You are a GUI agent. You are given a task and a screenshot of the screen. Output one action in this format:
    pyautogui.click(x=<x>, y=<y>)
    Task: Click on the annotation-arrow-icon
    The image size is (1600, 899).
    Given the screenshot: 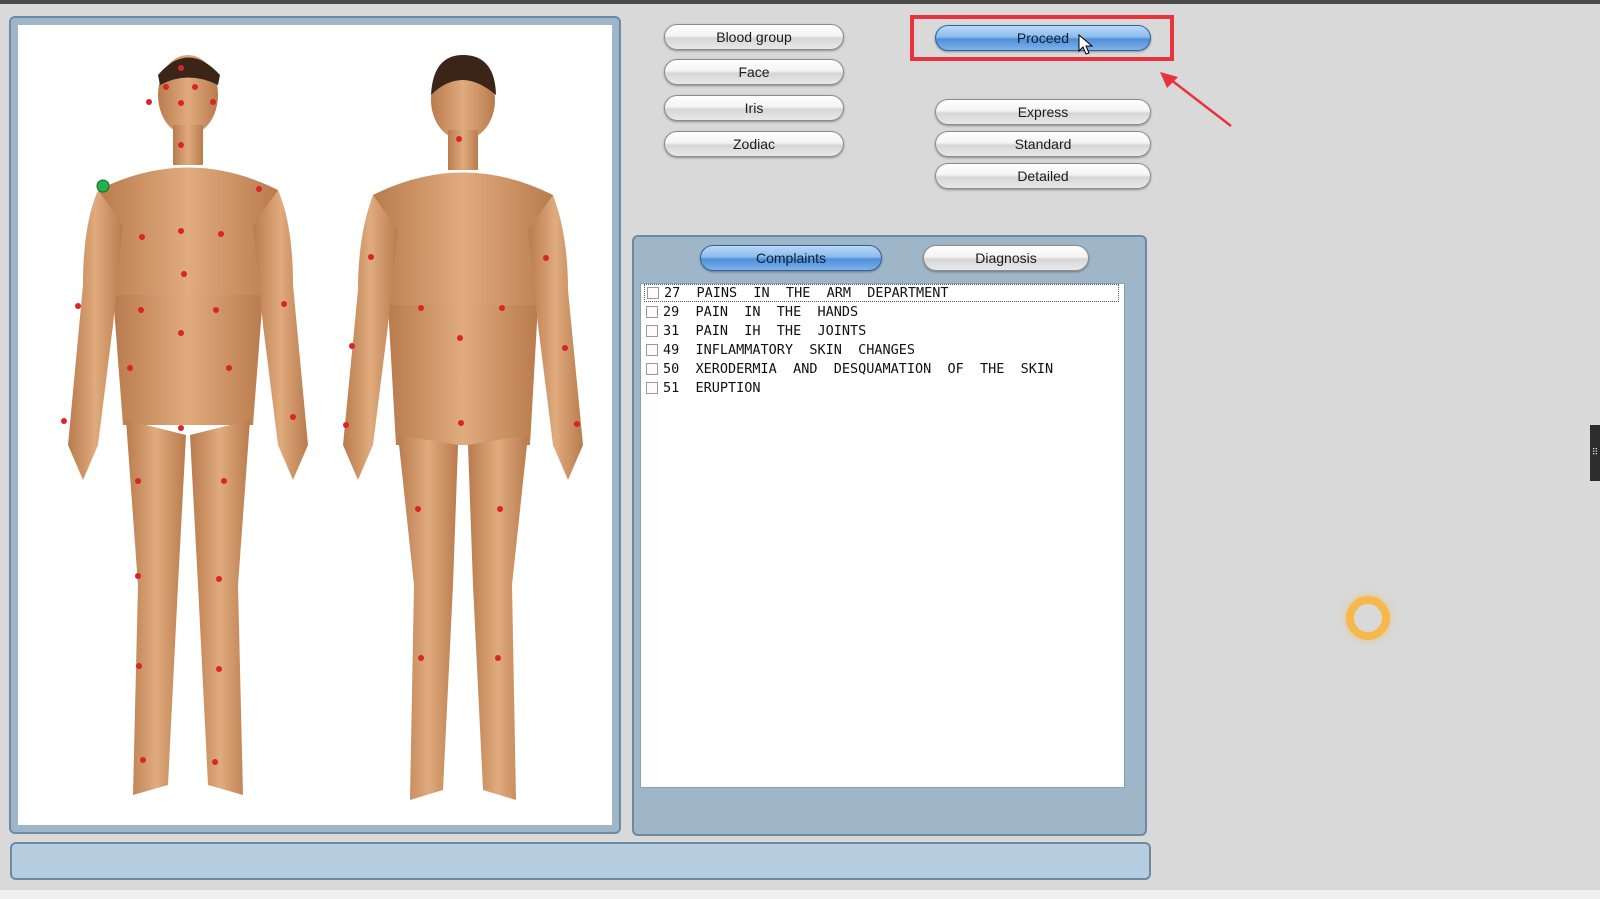 What is the action you would take?
    pyautogui.click(x=1196, y=99)
    